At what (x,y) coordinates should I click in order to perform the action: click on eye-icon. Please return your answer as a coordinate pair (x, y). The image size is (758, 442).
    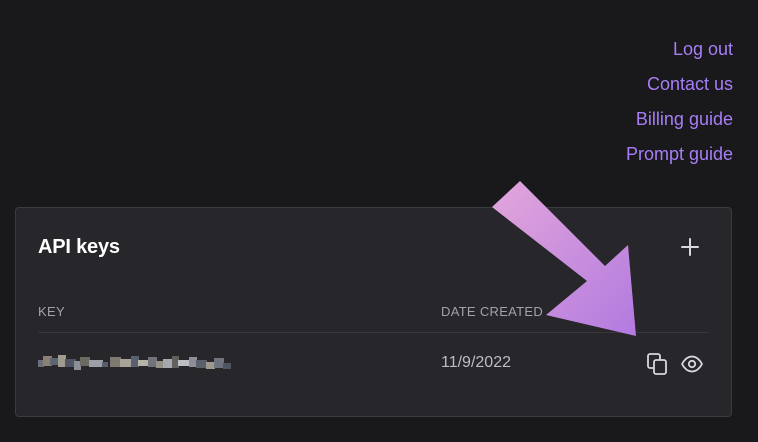
    Looking at the image, I should click on (692, 364).